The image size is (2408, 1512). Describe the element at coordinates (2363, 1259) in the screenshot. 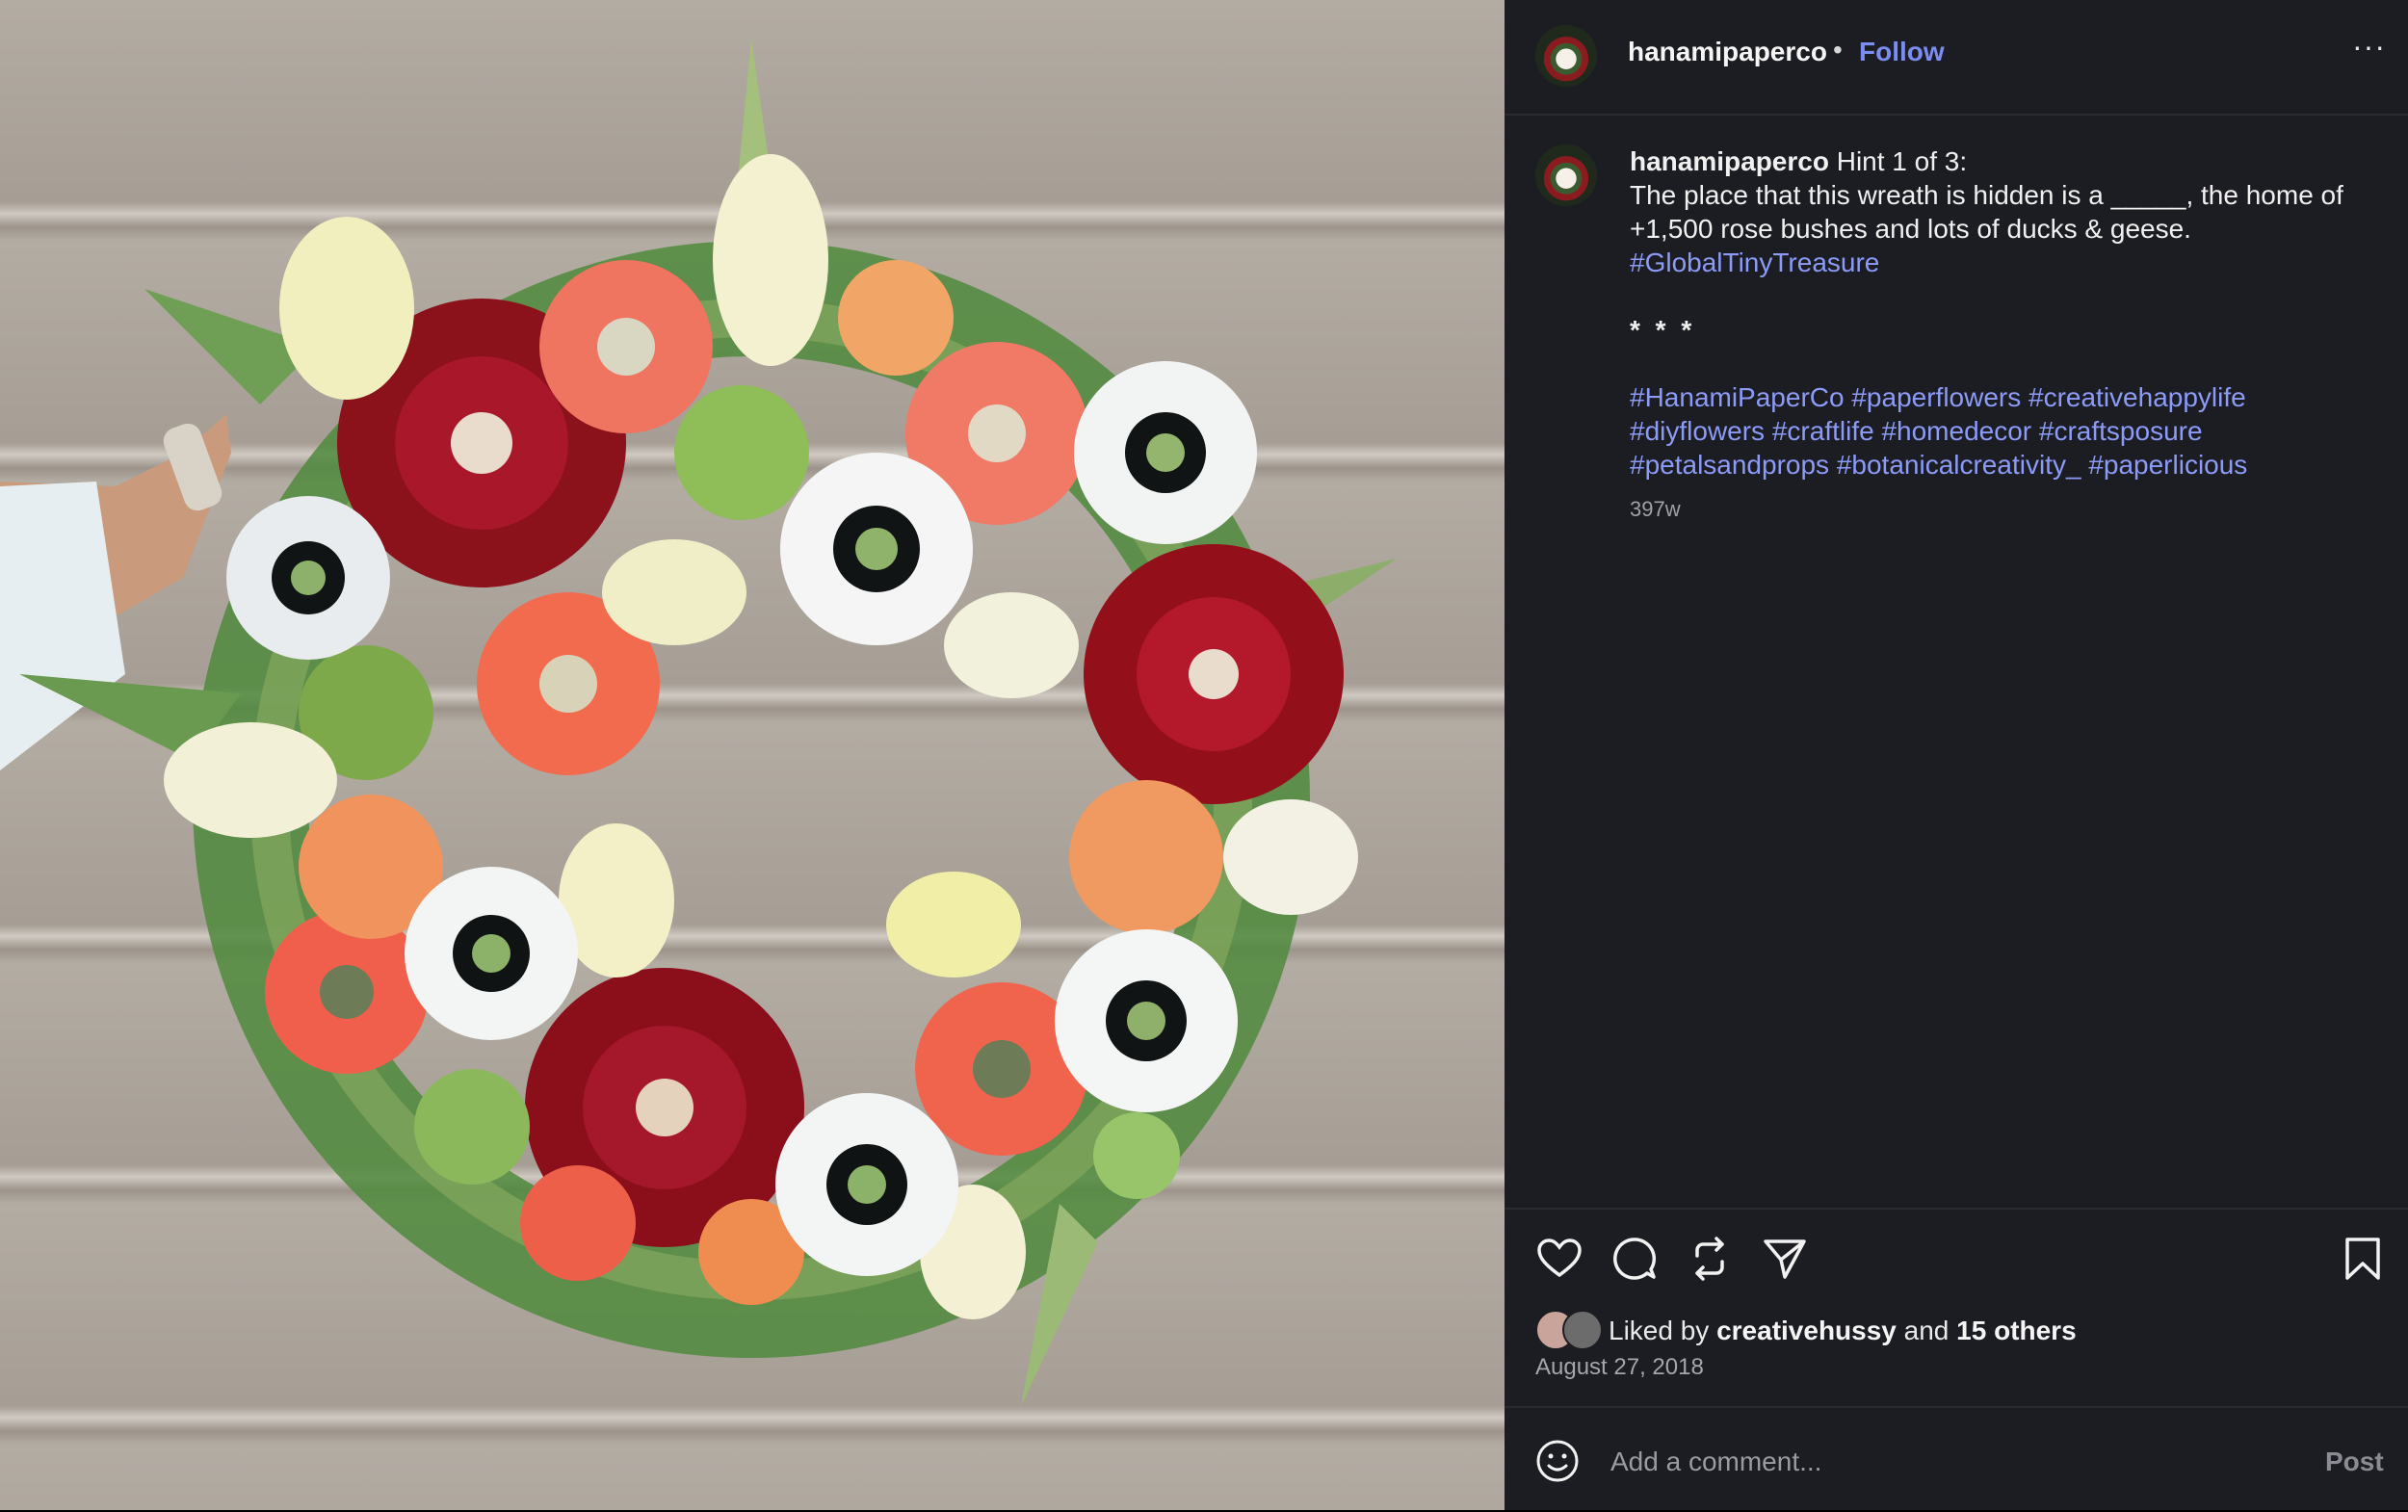

I see `bookmark-icon` at that location.